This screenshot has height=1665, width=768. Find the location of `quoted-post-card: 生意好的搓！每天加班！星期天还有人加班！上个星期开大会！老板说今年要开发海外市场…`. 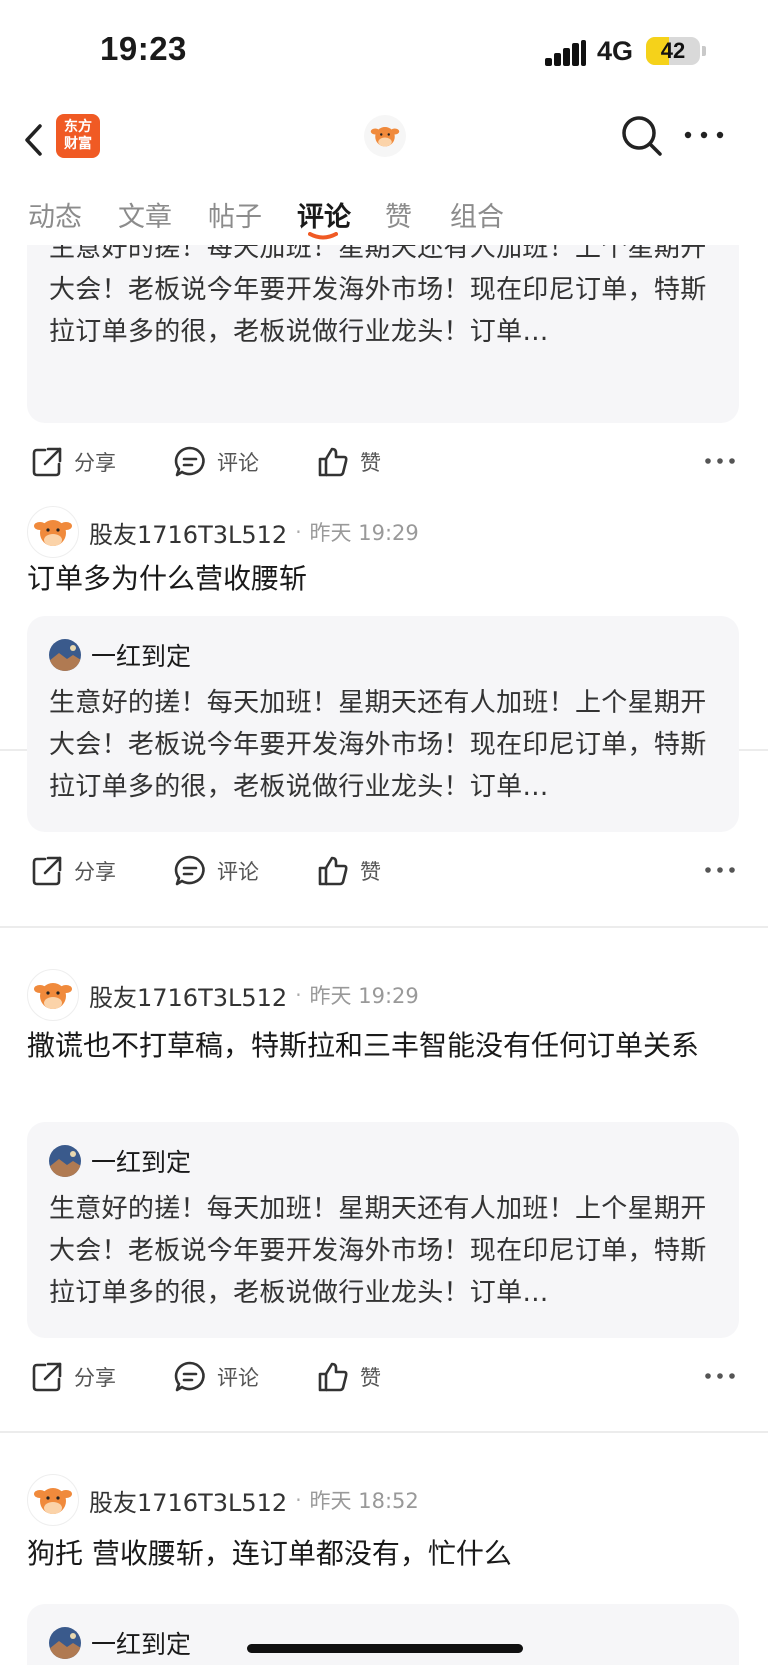

quoted-post-card: 生意好的搓！每天加班！星期天还有人加班！上个星期开大会！老板说今年要开发海外市场… is located at coordinates (383, 334).